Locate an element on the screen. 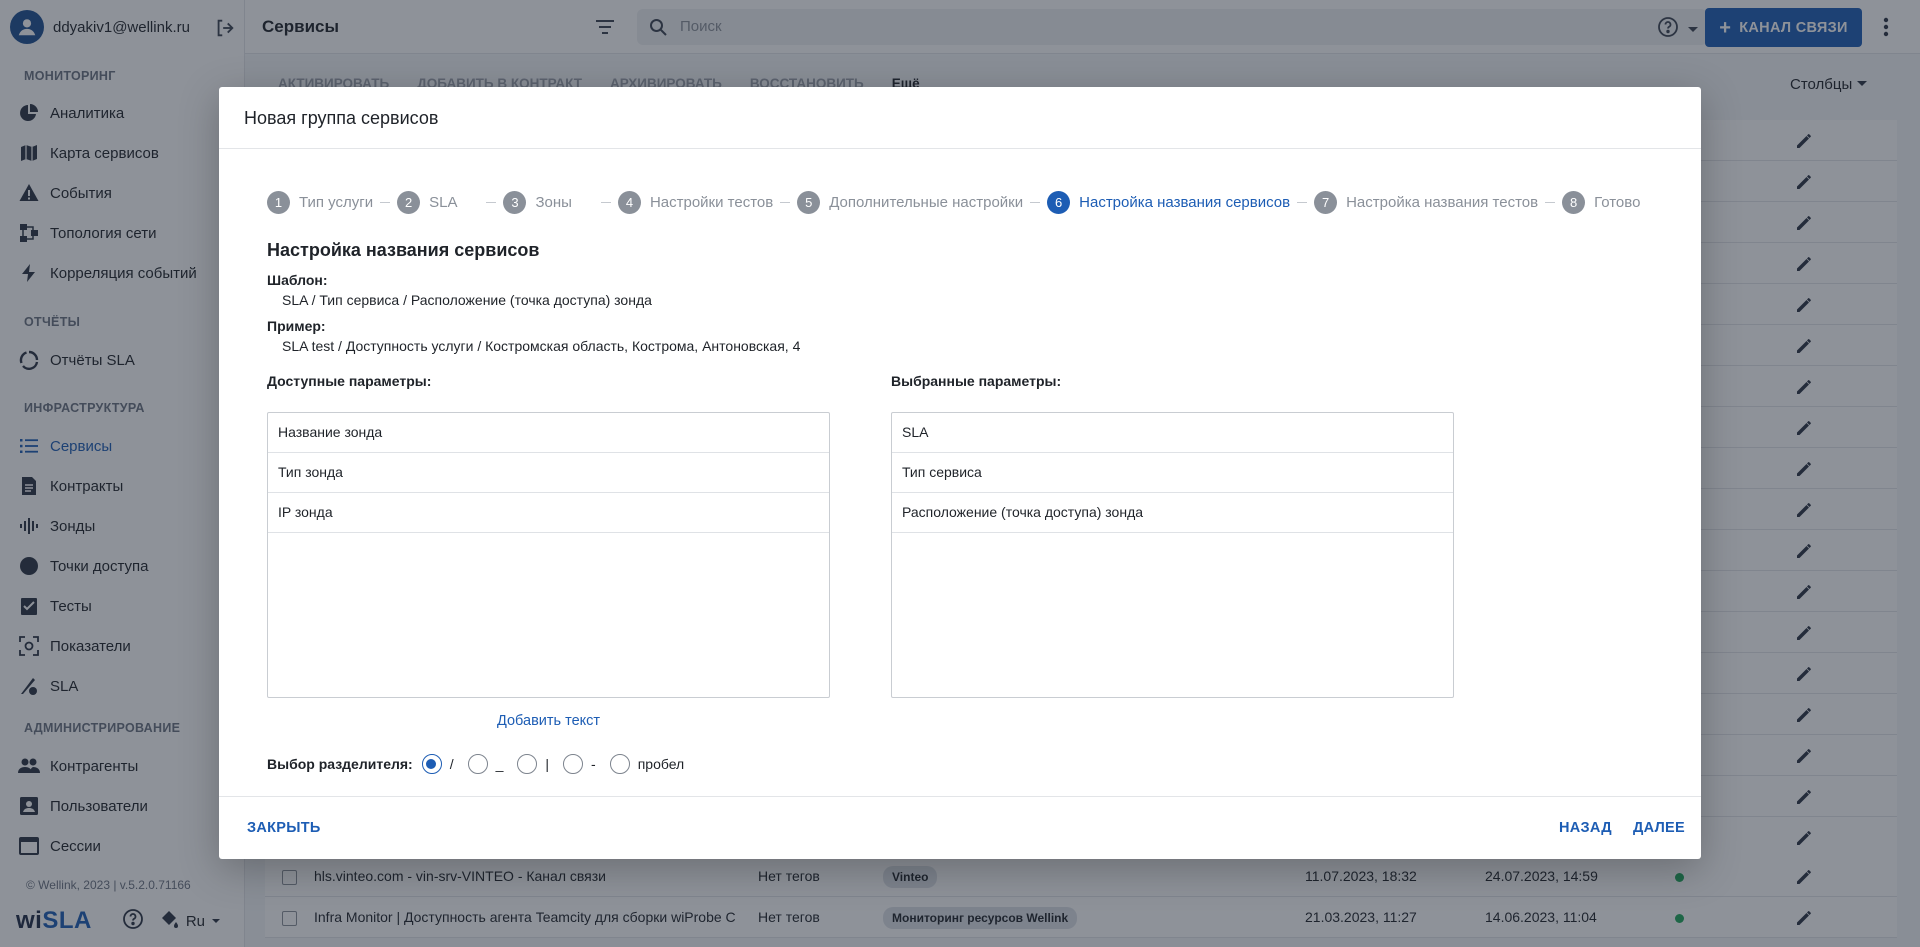  wizard-step-5: 5 Дополнительные настройки is located at coordinates (910, 202).